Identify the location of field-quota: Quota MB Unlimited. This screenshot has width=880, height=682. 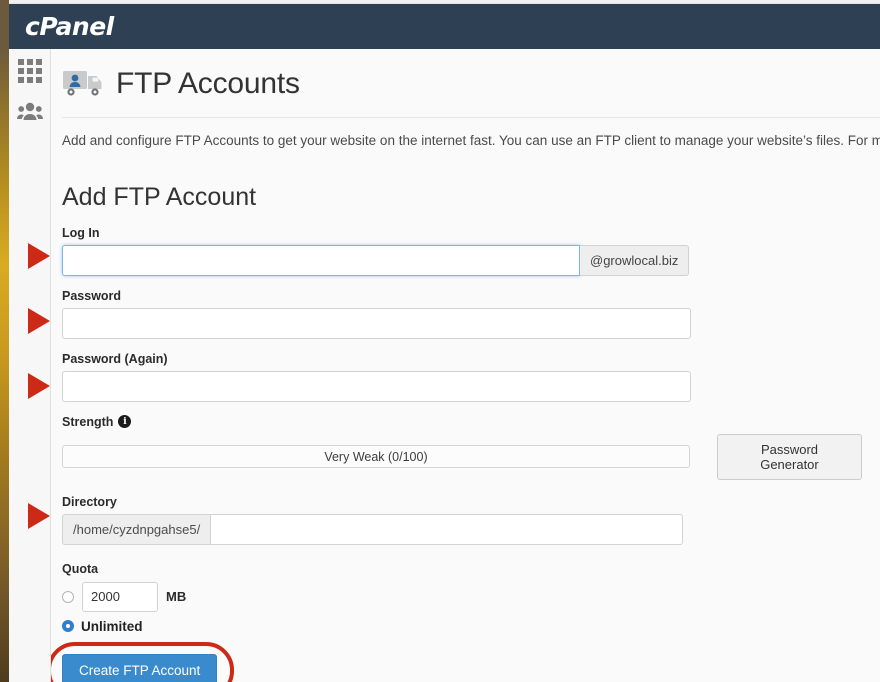
(462, 598).